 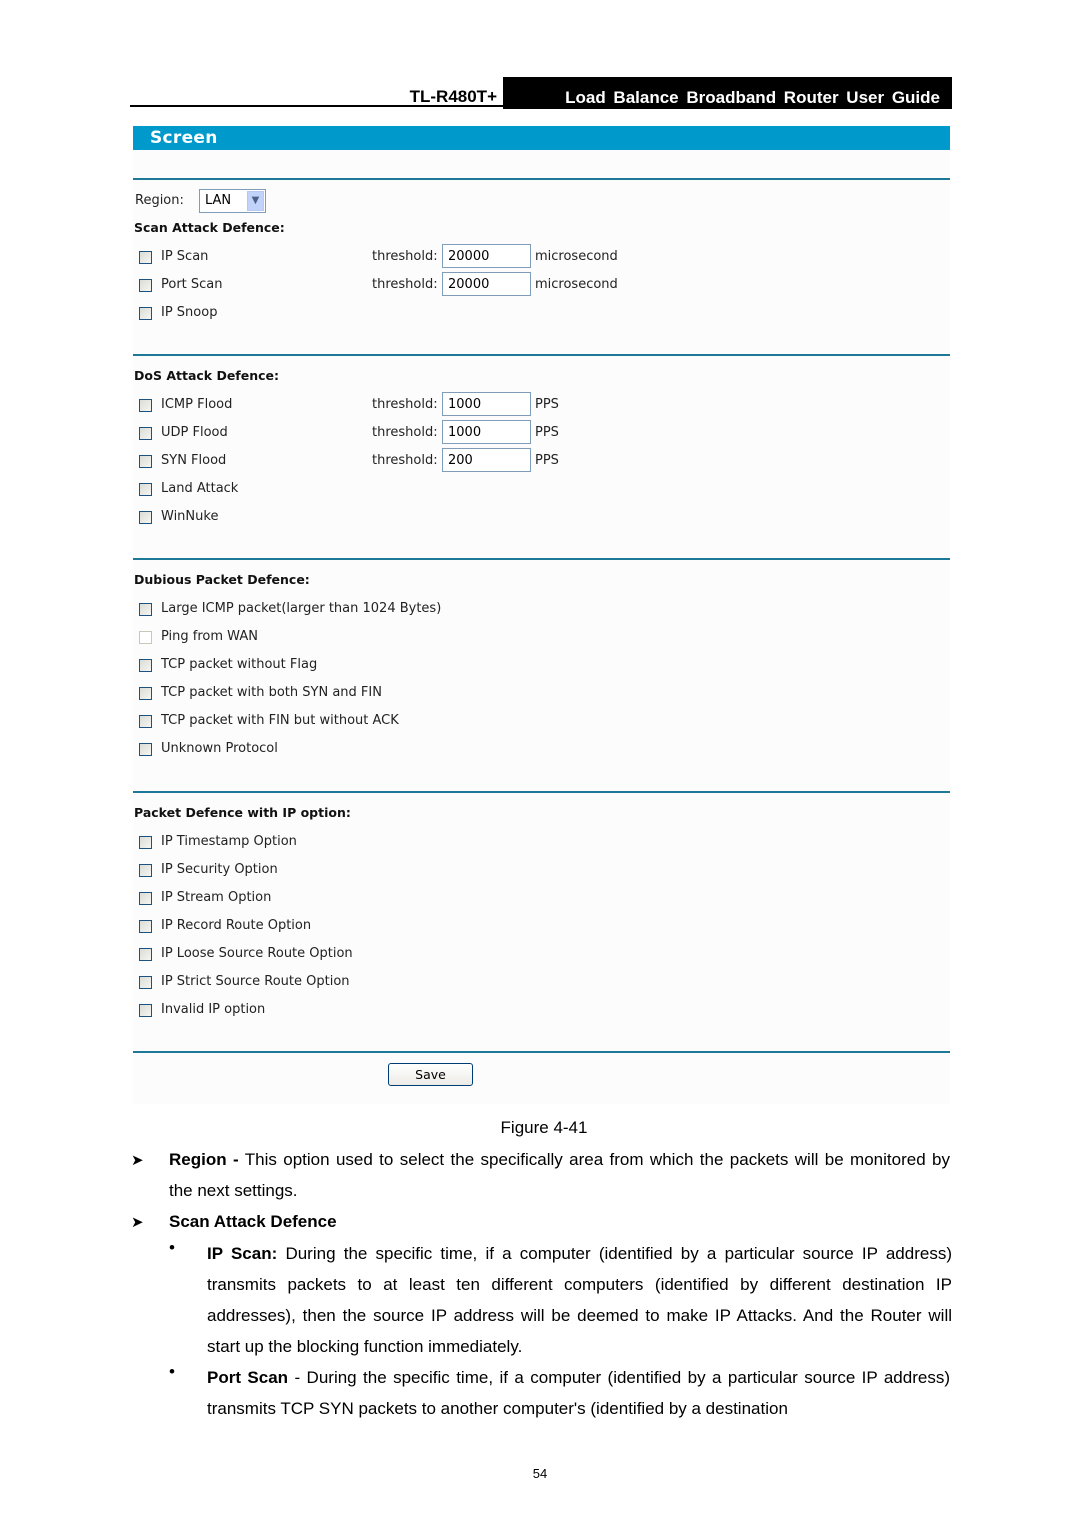 What do you see at coordinates (727, 93) in the screenshot?
I see `guide-title: Load Balance Broadband Router User Guide` at bounding box center [727, 93].